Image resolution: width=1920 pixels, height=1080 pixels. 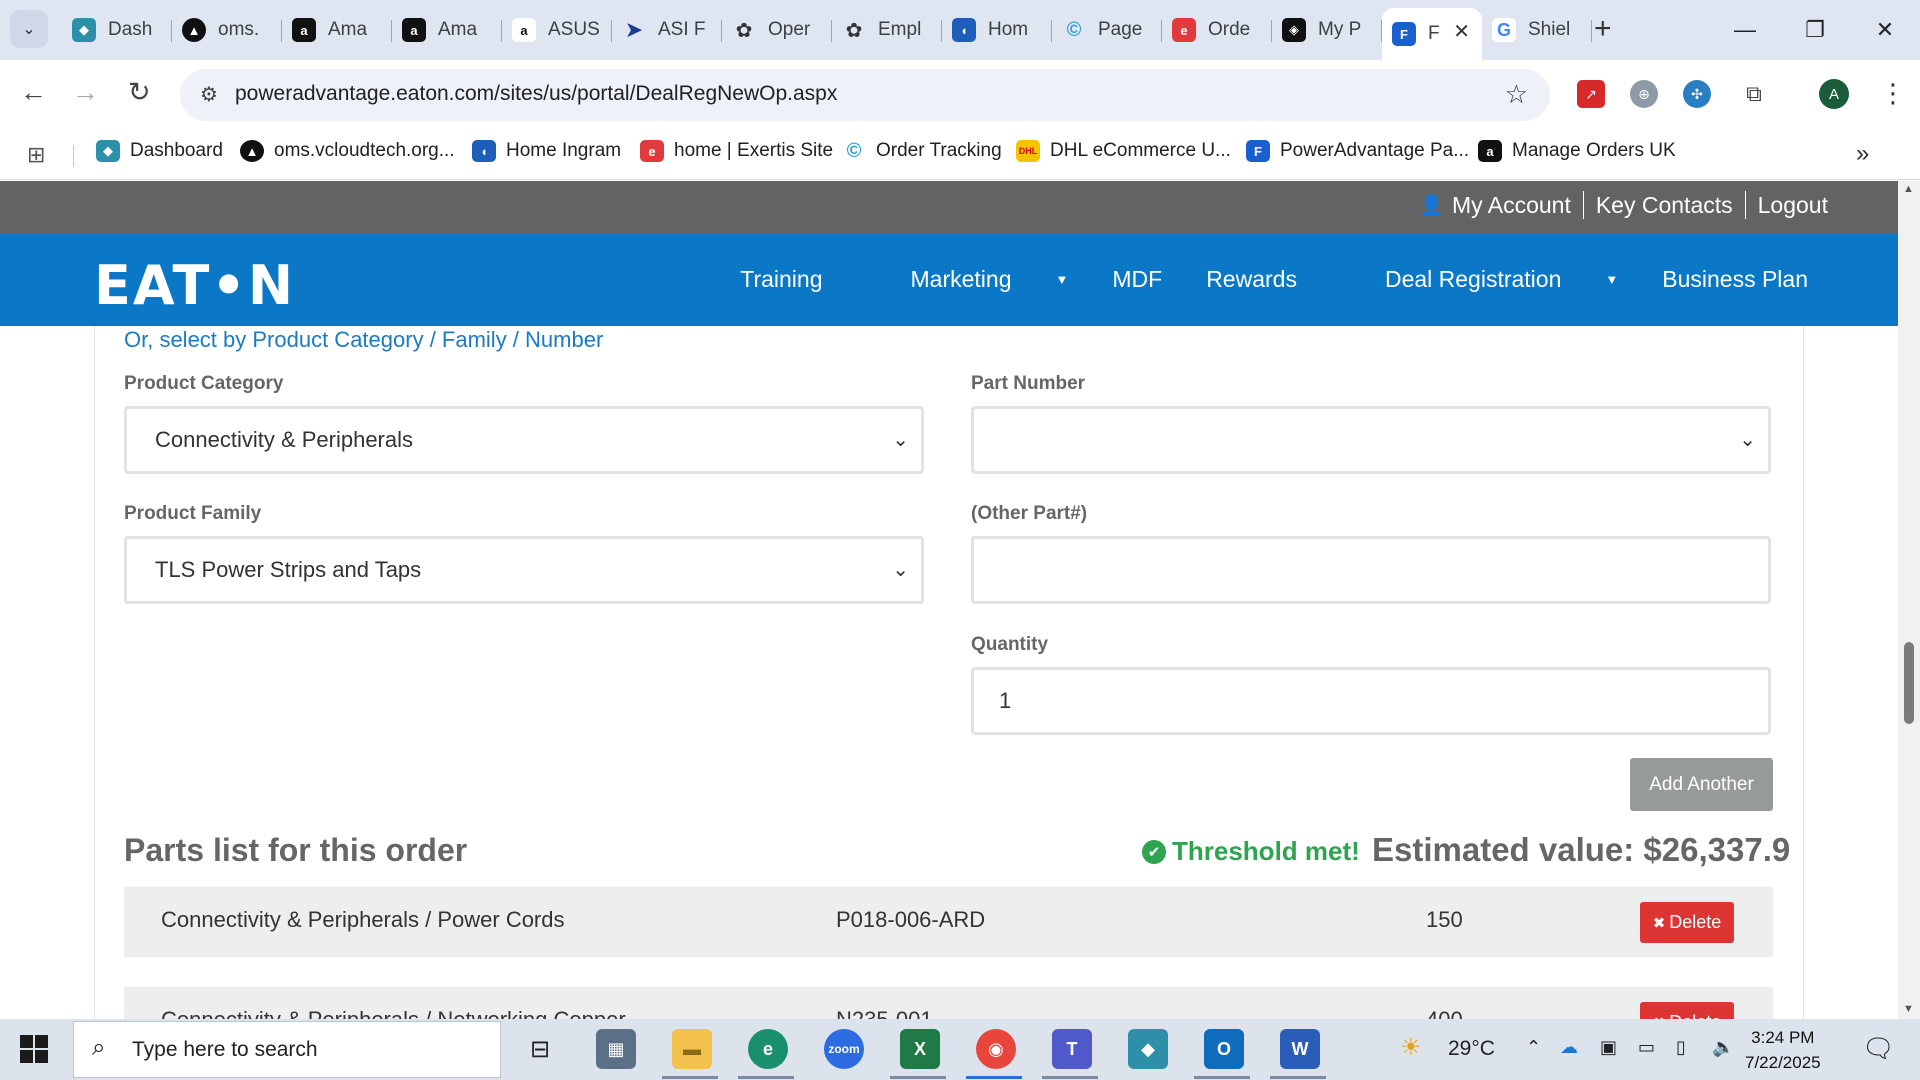 What do you see at coordinates (1471, 1049) in the screenshot?
I see `temperature: 29°C` at bounding box center [1471, 1049].